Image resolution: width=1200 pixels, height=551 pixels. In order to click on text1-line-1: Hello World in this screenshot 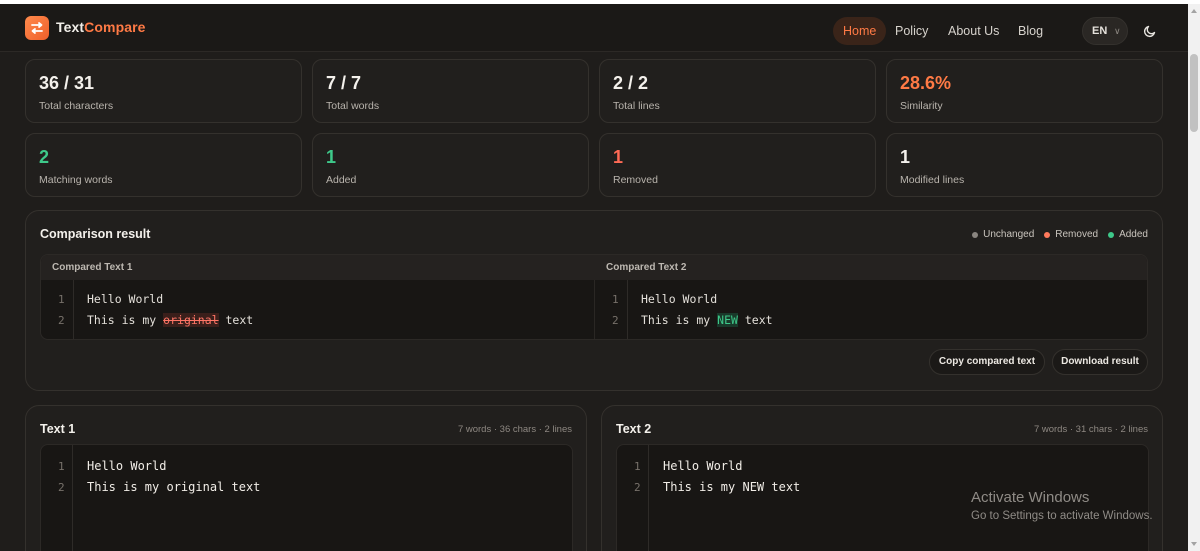, I will do `click(126, 466)`.